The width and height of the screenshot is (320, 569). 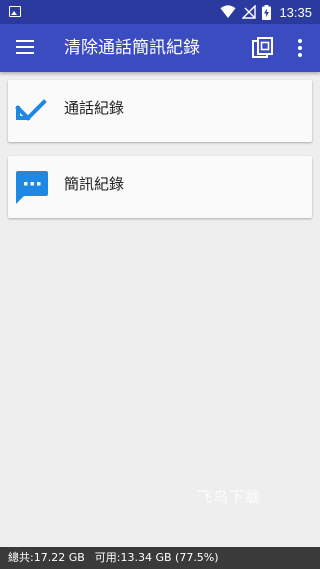 I want to click on status-bar: 13:35, so click(x=160, y=12).